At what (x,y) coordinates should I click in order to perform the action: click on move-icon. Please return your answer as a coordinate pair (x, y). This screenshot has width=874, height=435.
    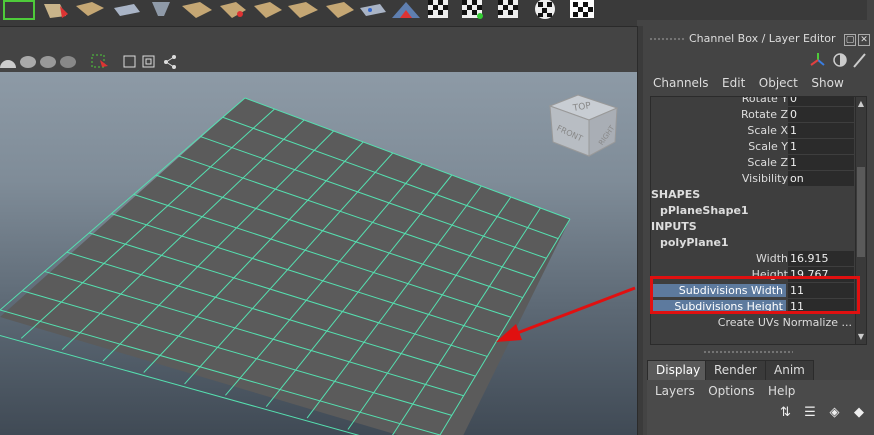
    Looking at the image, I should click on (303, 10).